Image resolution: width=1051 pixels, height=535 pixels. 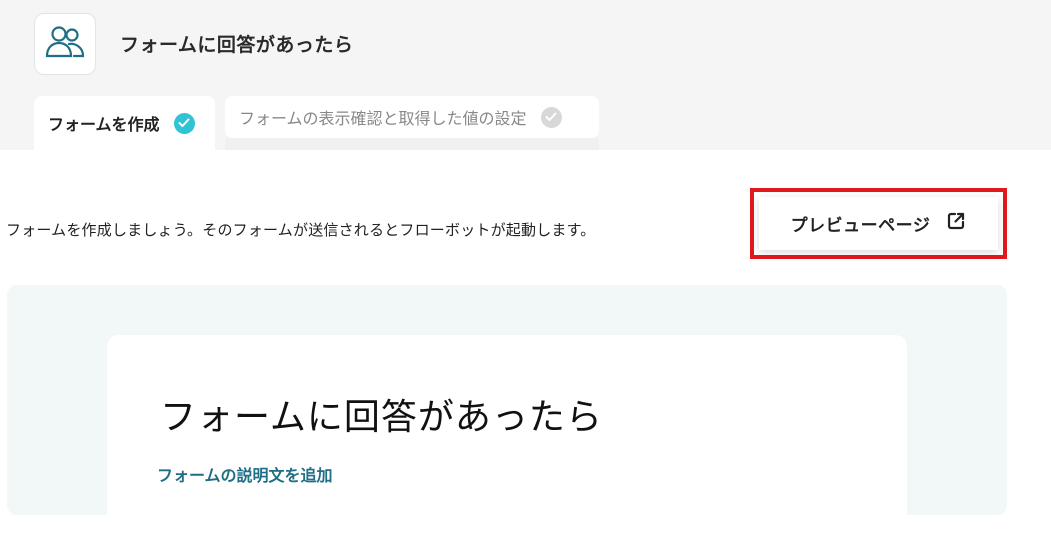 What do you see at coordinates (956, 223) in the screenshot?
I see `external-link-icon` at bounding box center [956, 223].